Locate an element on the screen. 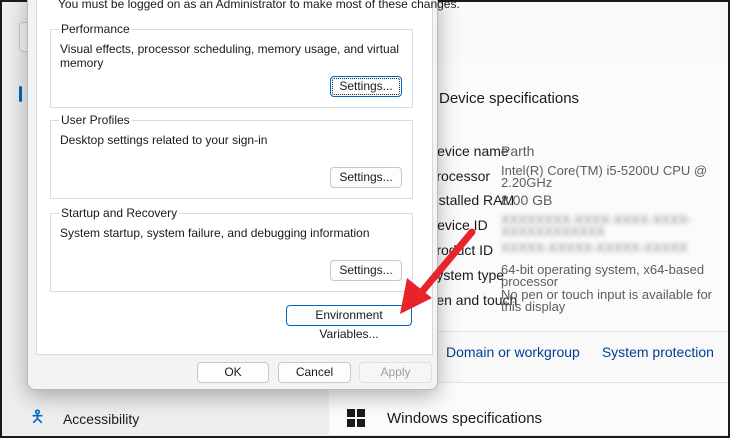 This screenshot has width=730, height=438. red-arrow-annotation is located at coordinates (438, 271).